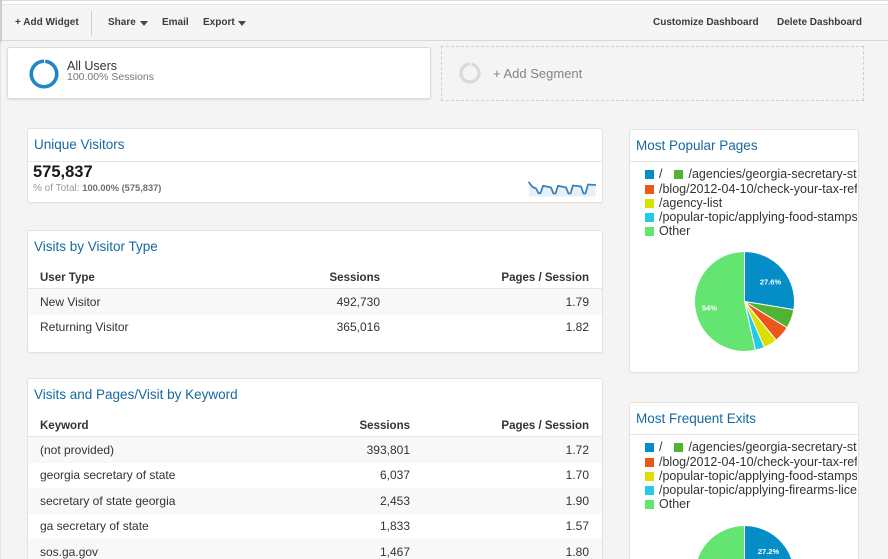  Describe the element at coordinates (708, 307) in the screenshot. I see `svg-text: 54%` at that location.